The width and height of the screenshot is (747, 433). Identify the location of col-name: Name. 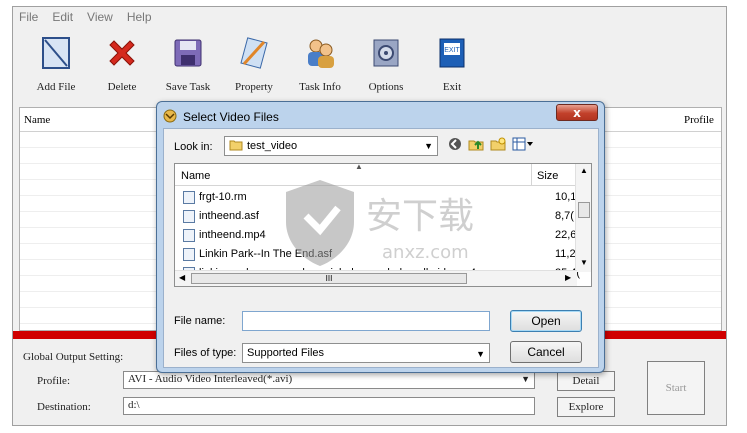
(37, 120).